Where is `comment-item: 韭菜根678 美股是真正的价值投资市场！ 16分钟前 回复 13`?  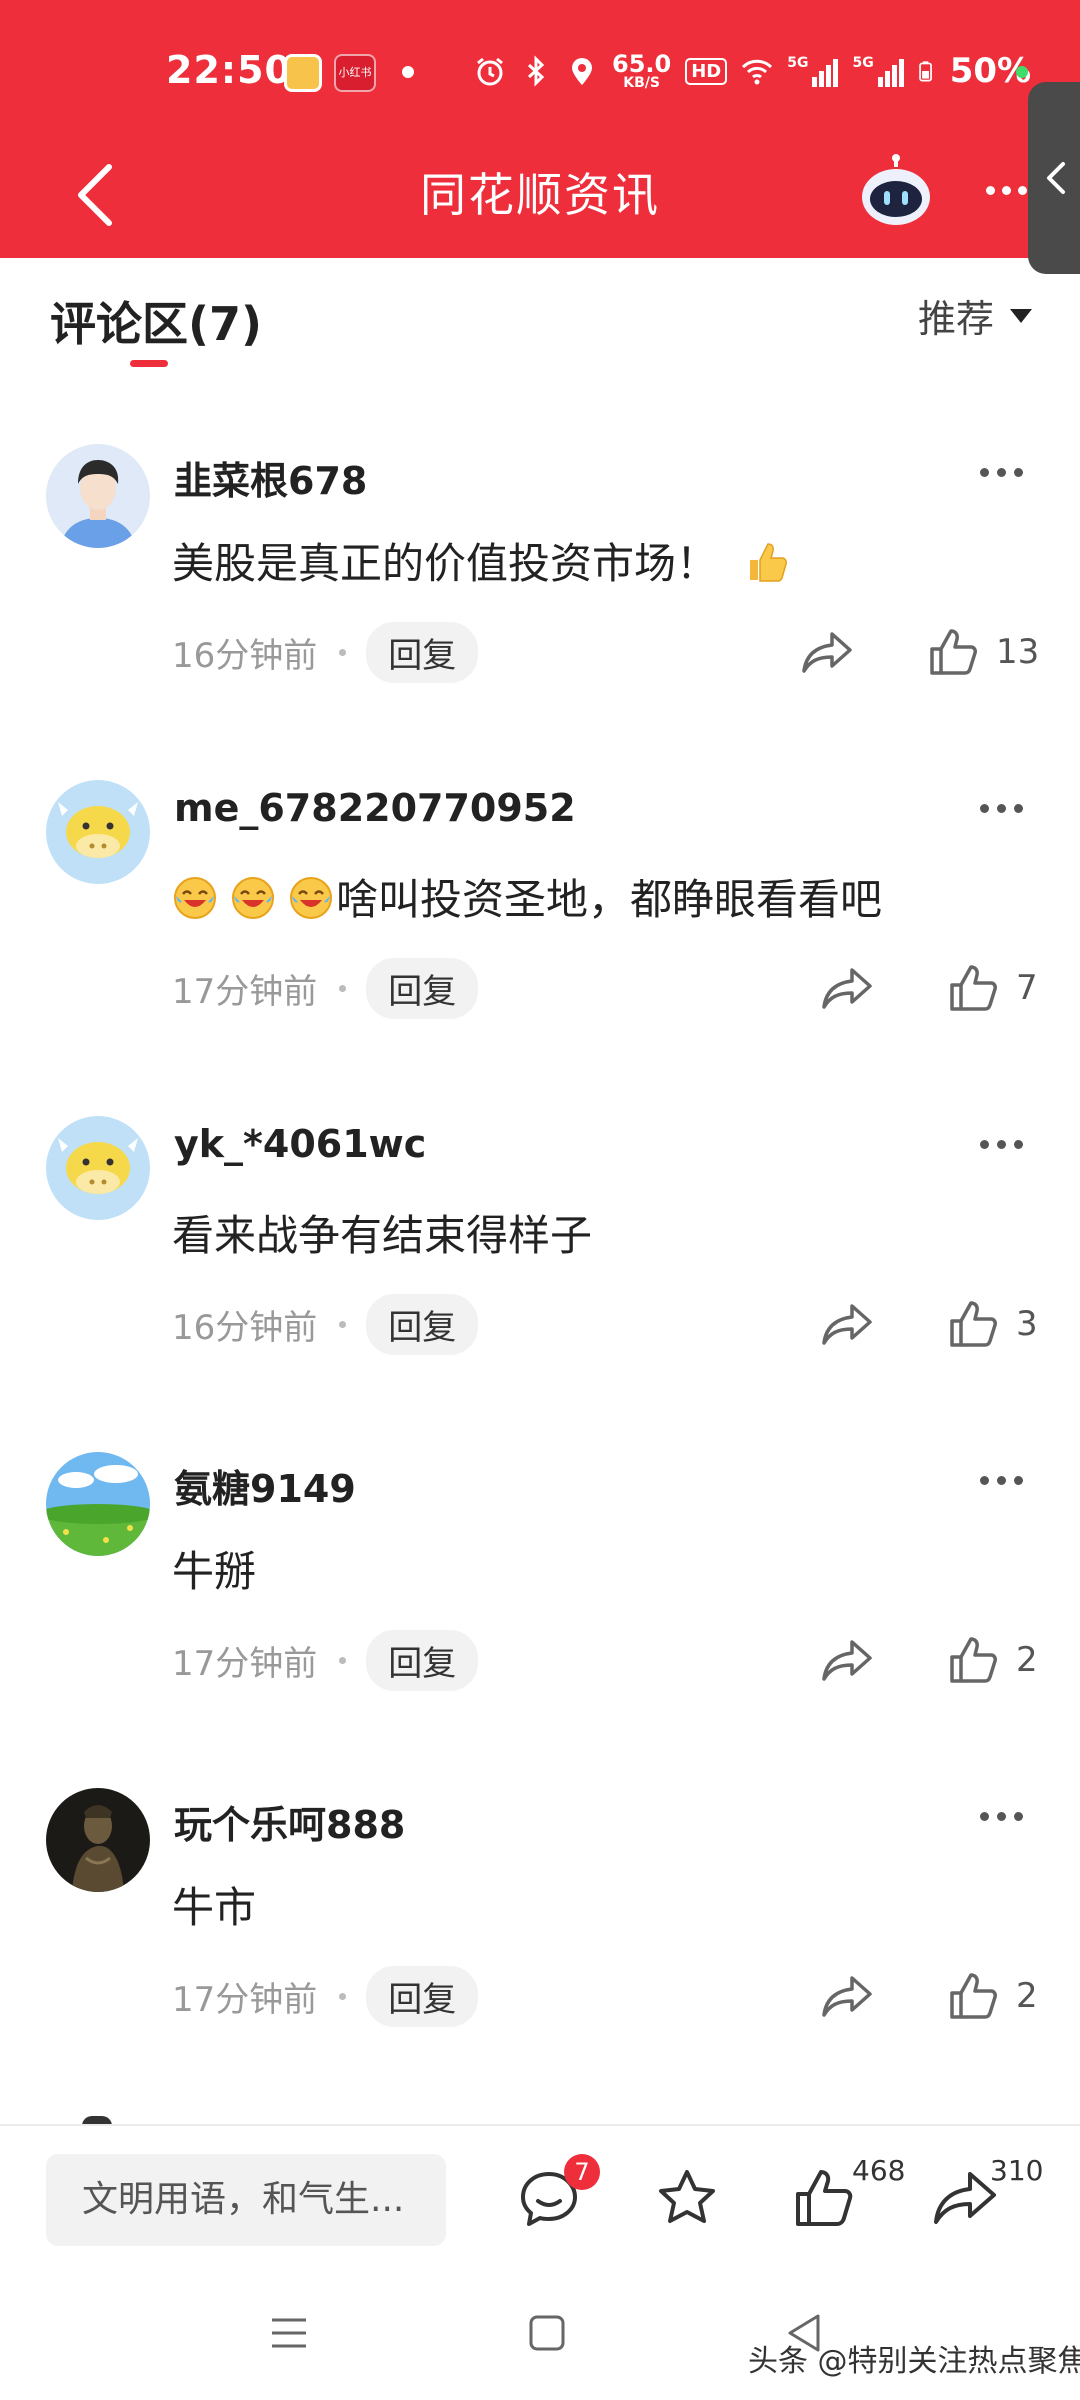
comment-item: 韭菜根678 美股是真正的价值投资市场！ 16分钟前 回复 13 is located at coordinates (540, 558).